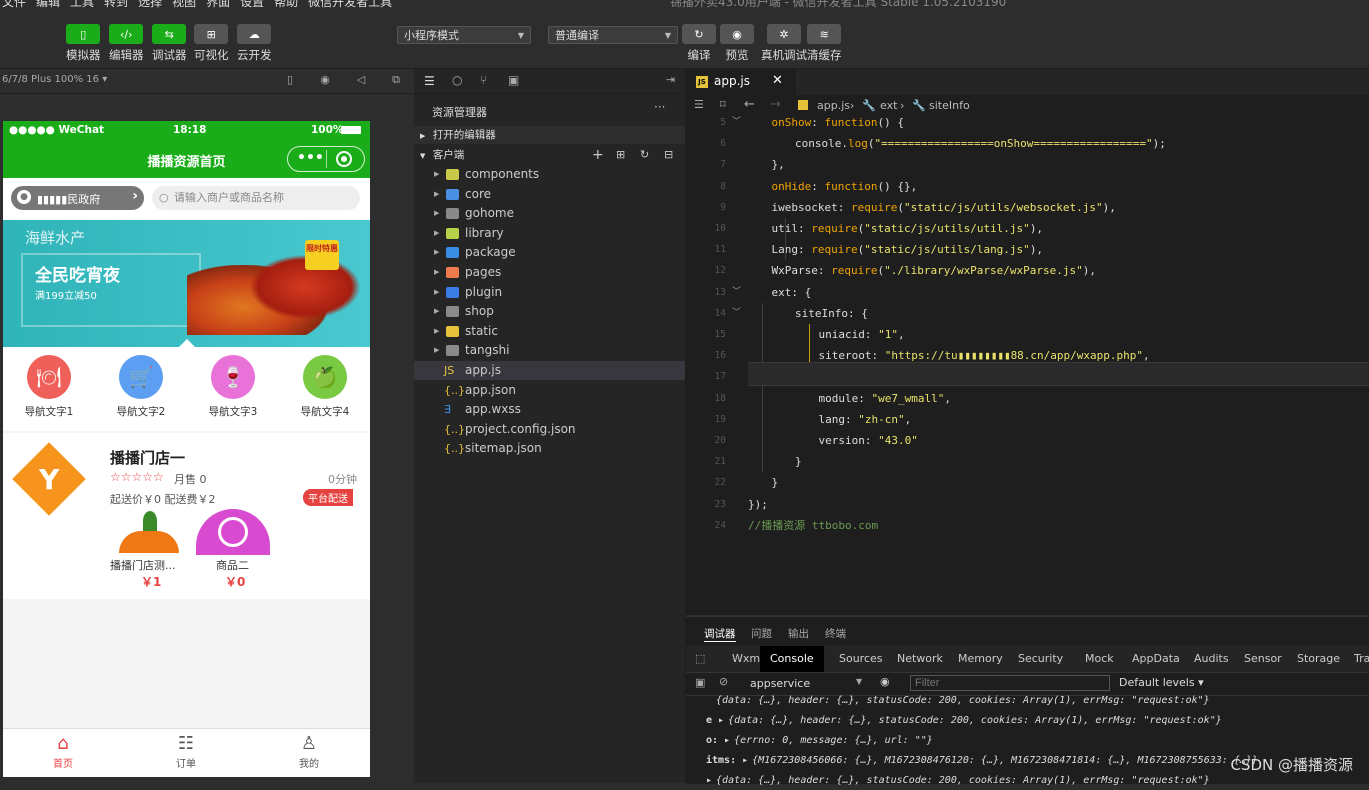 The height and width of the screenshot is (790, 1369). What do you see at coordinates (549, 448) in the screenshot?
I see `file-sitemap-json: {..} sitemap.json` at bounding box center [549, 448].